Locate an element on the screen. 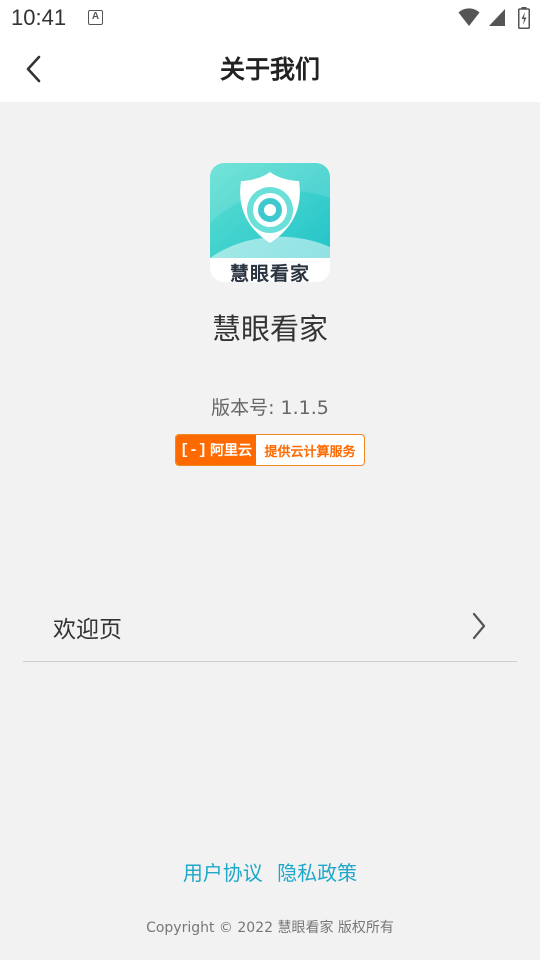 The width and height of the screenshot is (540, 960). aliyun-logo-icon: [-] is located at coordinates (193, 450).